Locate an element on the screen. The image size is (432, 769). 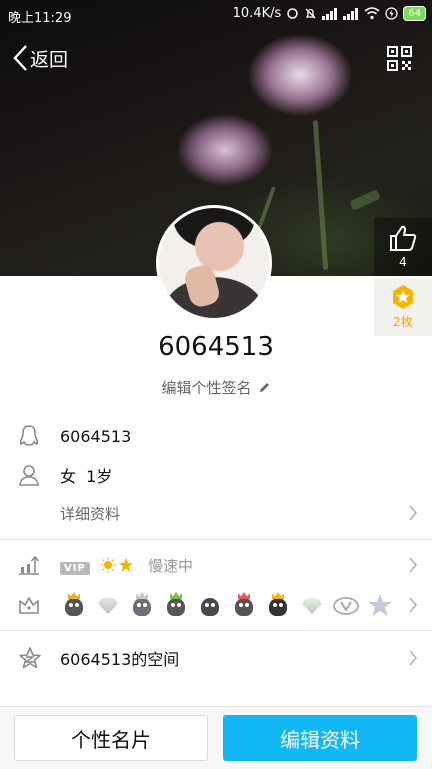
avatar-detail is located at coordinates (202, 286).